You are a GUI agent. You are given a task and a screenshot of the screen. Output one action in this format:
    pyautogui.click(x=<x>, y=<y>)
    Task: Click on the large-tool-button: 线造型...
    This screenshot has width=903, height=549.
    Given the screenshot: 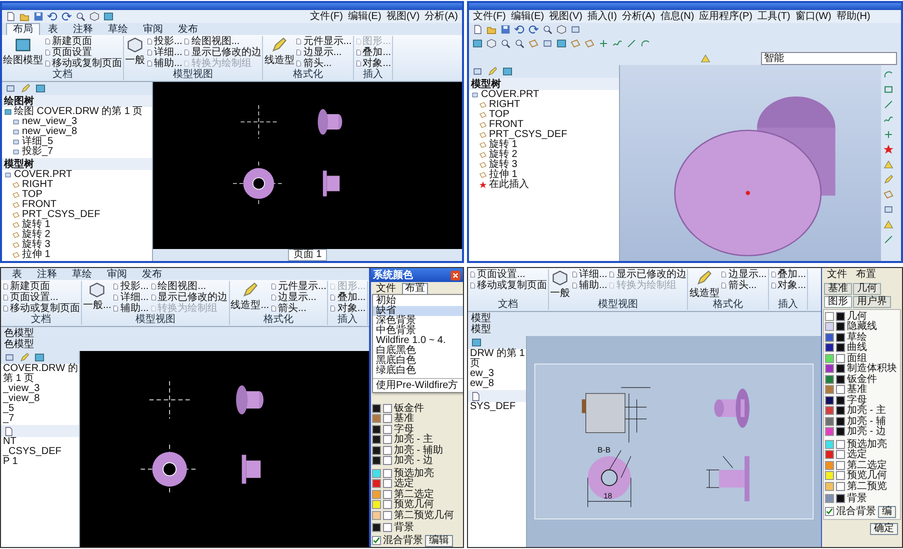 What is the action you would take?
    pyautogui.click(x=250, y=296)
    